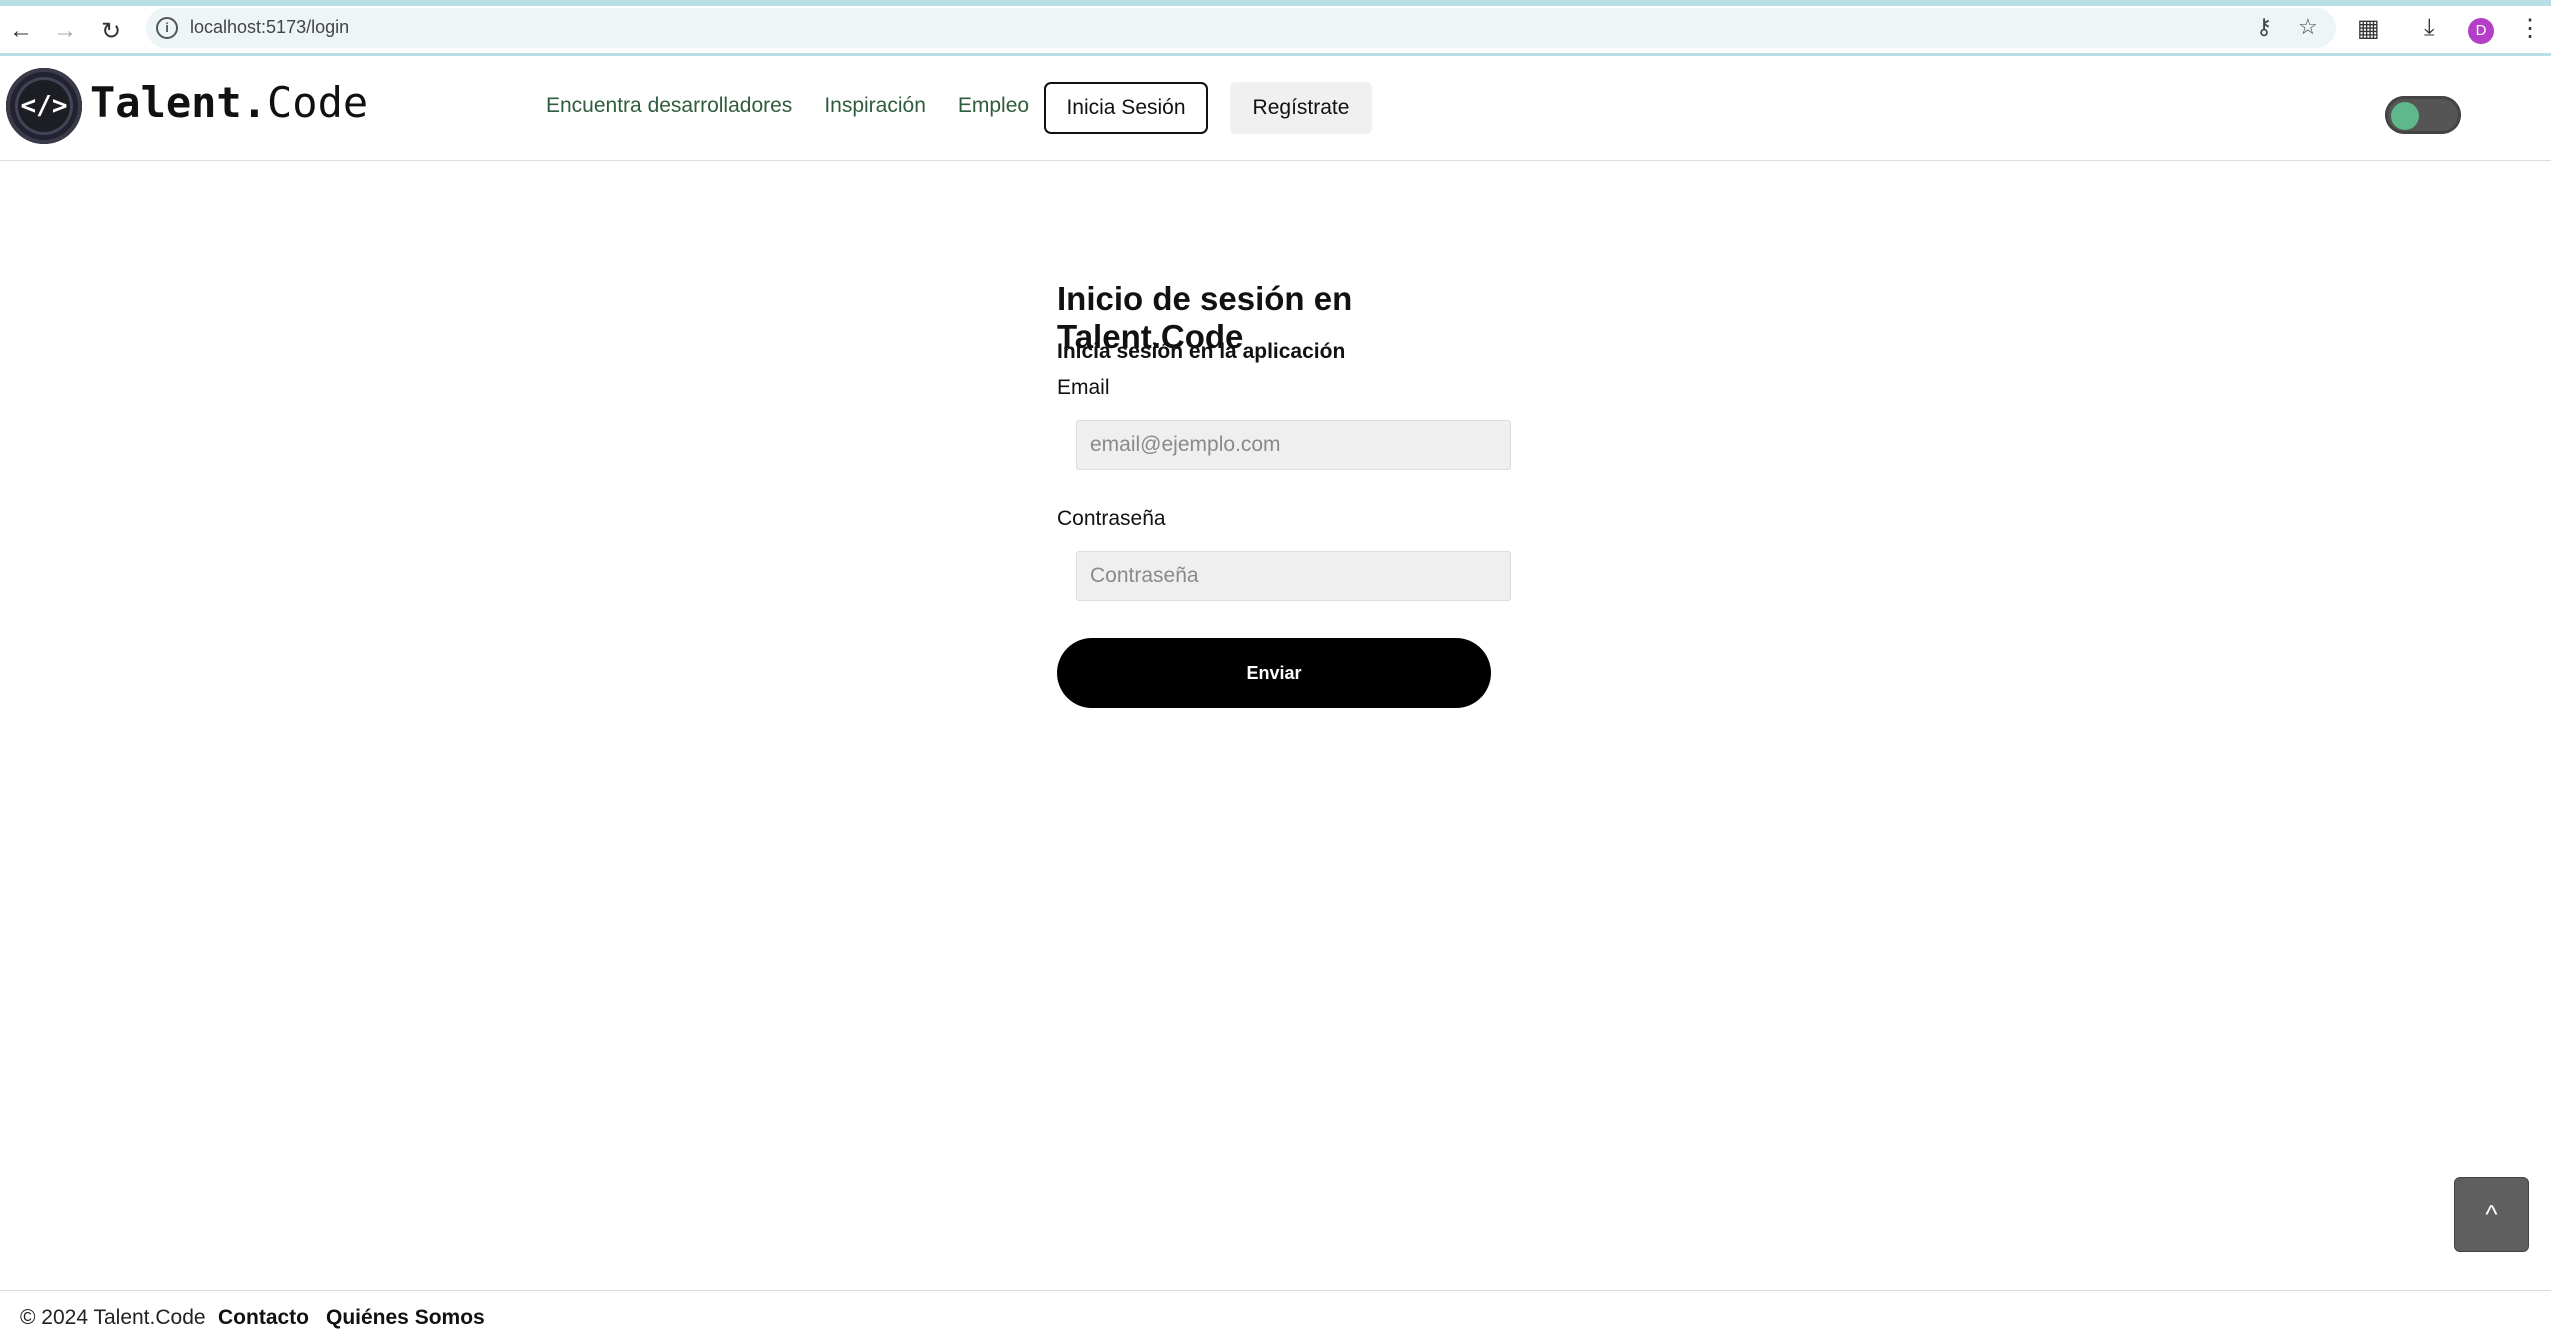 Image resolution: width=2551 pixels, height=1338 pixels. What do you see at coordinates (2423, 115) in the screenshot?
I see `theme-toggle` at bounding box center [2423, 115].